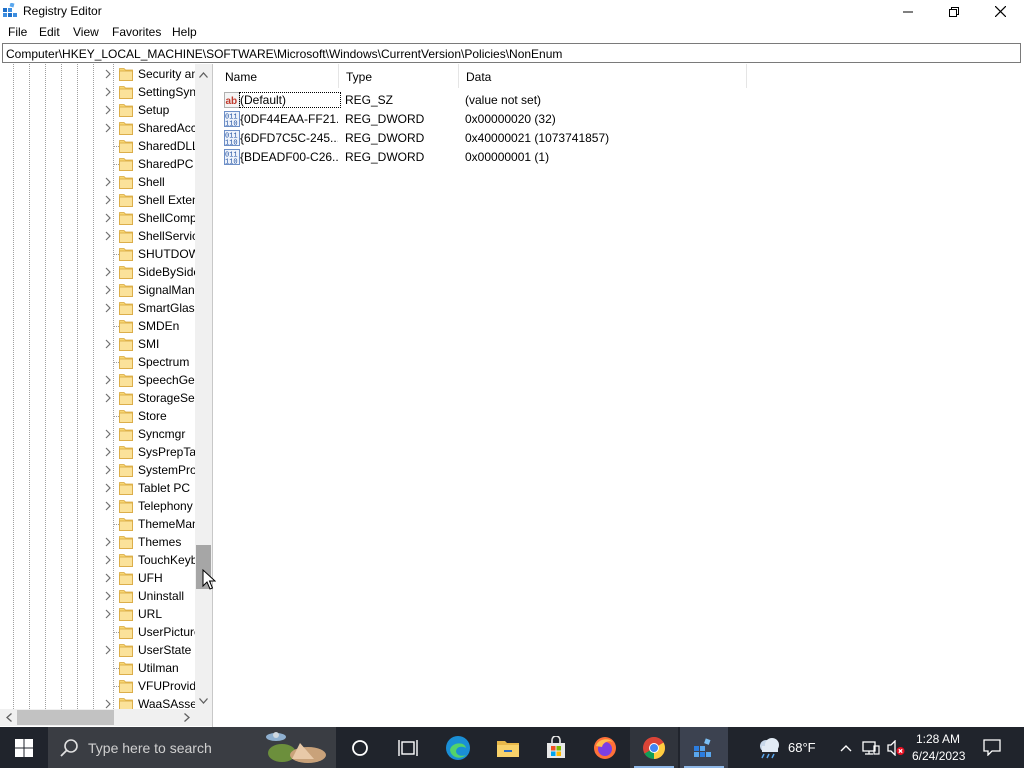 Image resolution: width=1024 pixels, height=768 pixels. Describe the element at coordinates (184, 32) in the screenshot. I see `menu-help: Help` at that location.